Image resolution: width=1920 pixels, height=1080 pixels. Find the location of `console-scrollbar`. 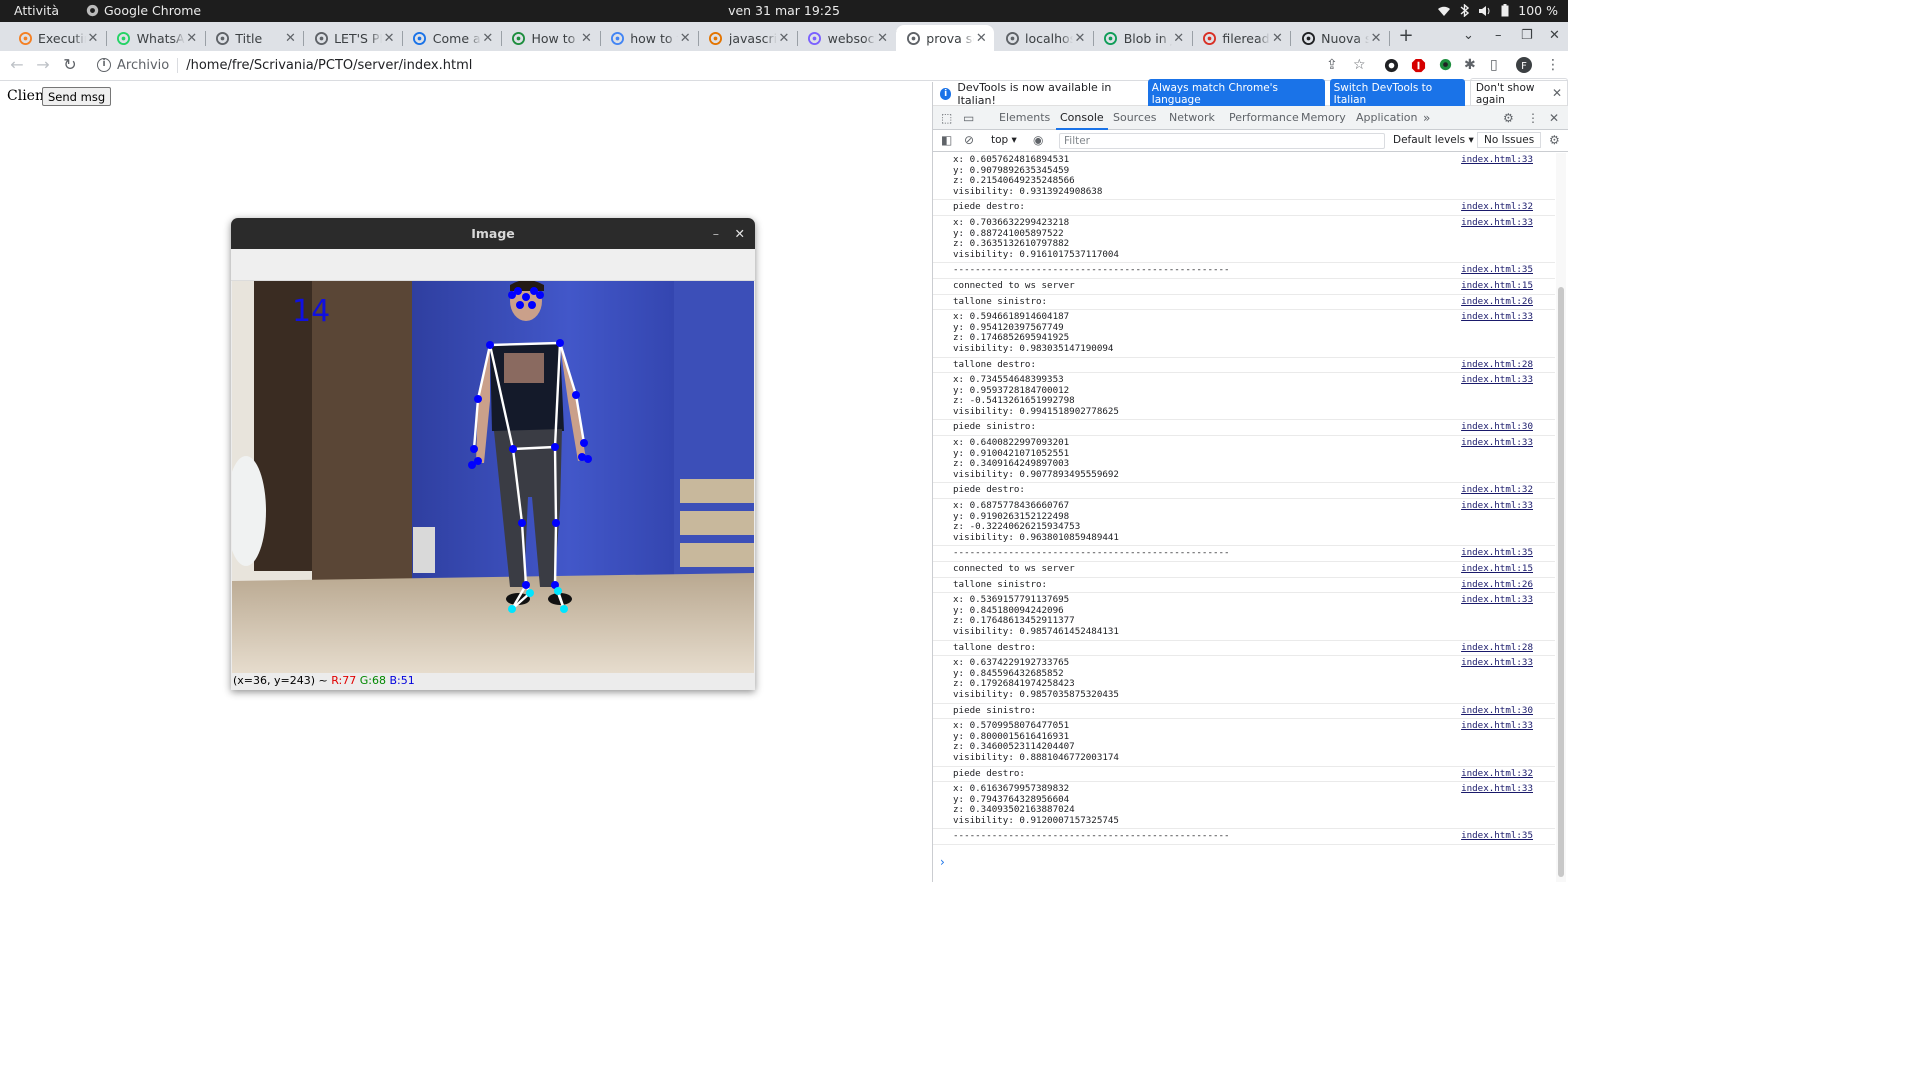

console-scrollbar is located at coordinates (1561, 517).